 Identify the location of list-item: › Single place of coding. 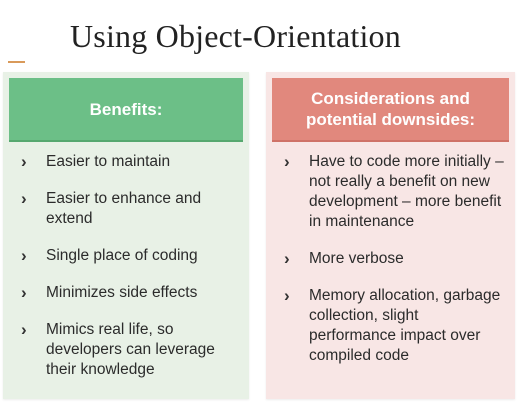
(126, 256).